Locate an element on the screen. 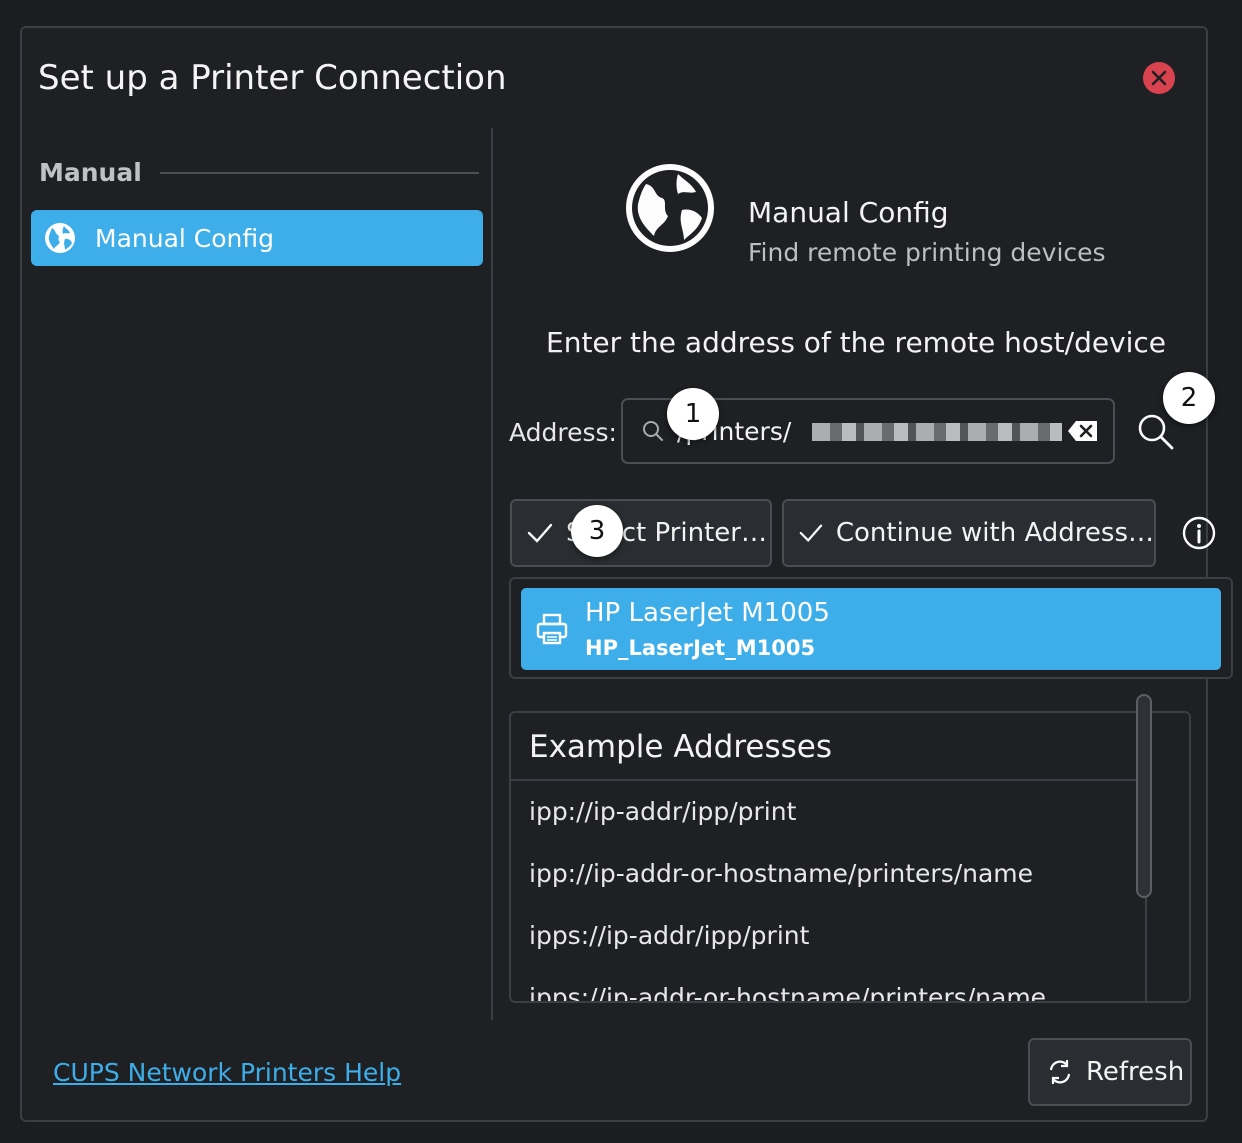 This screenshot has height=1143, width=1242. printer-icon is located at coordinates (552, 629).